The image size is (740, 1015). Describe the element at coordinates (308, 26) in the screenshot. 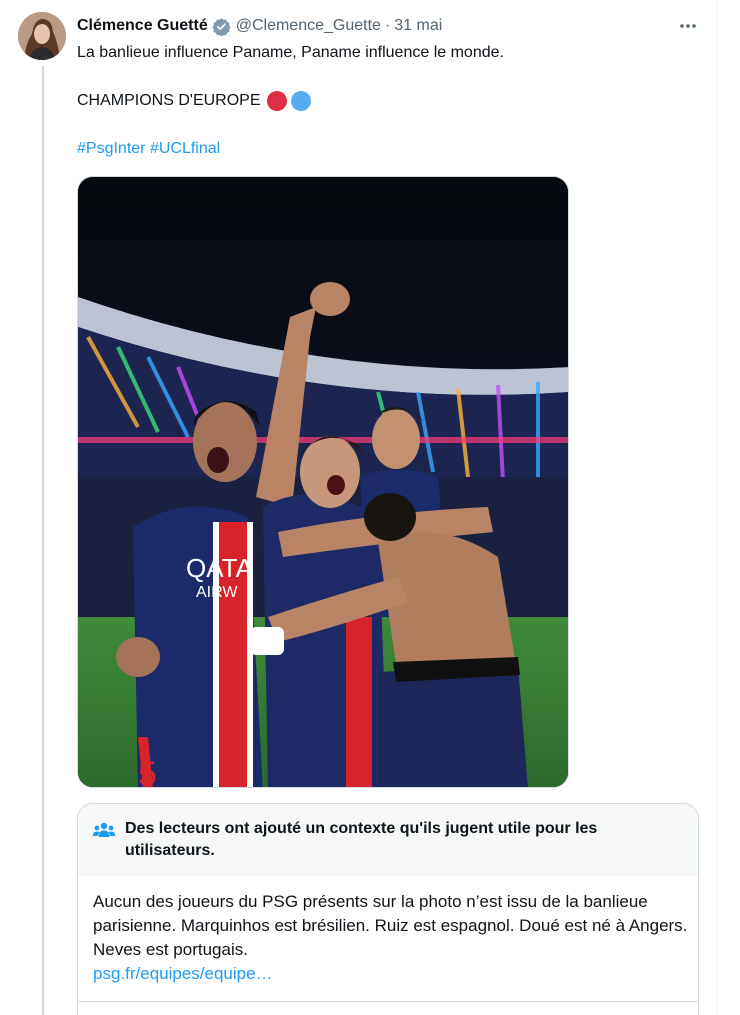

I see `author-handle: @Clemence_Guette` at that location.